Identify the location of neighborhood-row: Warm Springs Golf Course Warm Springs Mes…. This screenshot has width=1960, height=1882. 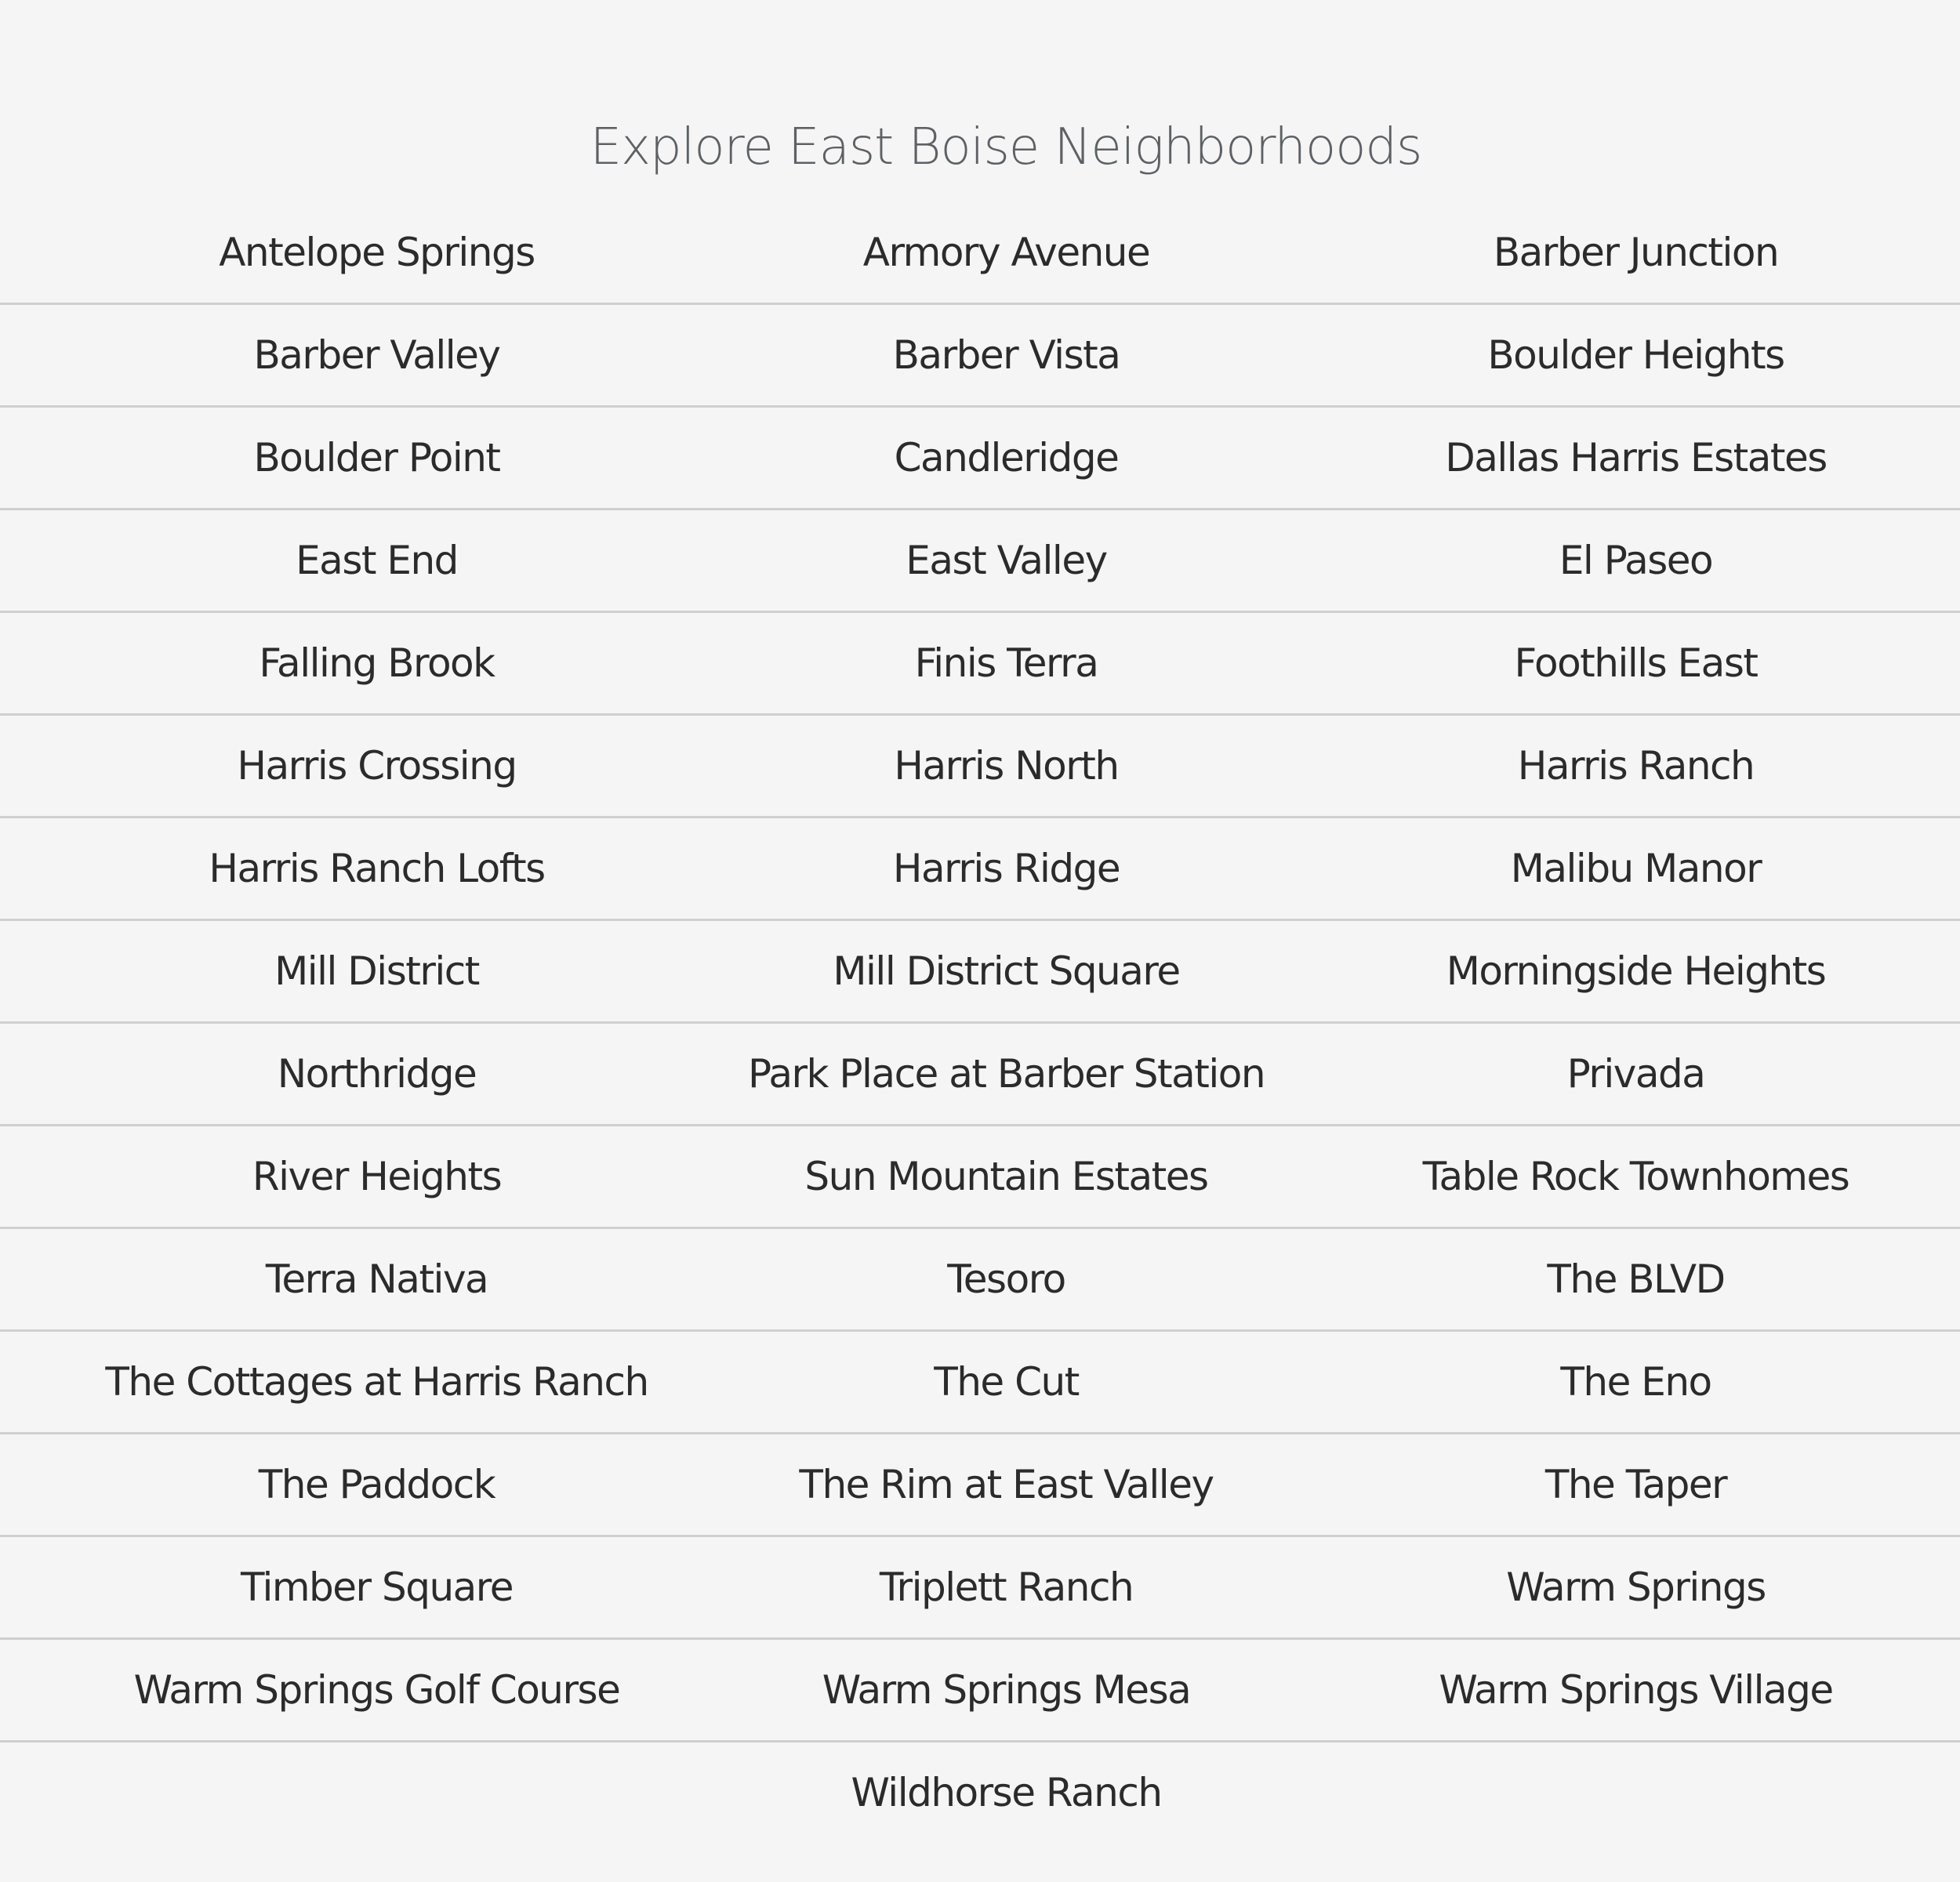
(980, 1691).